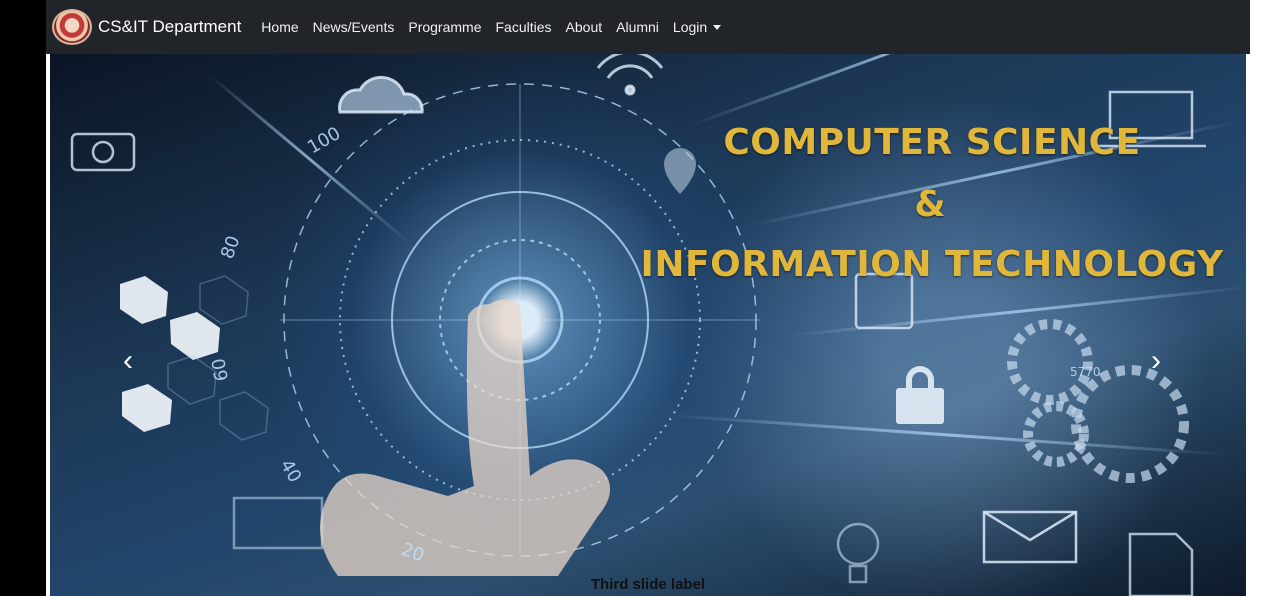 The width and height of the screenshot is (1280, 596). What do you see at coordinates (1265, 298) in the screenshot?
I see `screen-right-edge` at bounding box center [1265, 298].